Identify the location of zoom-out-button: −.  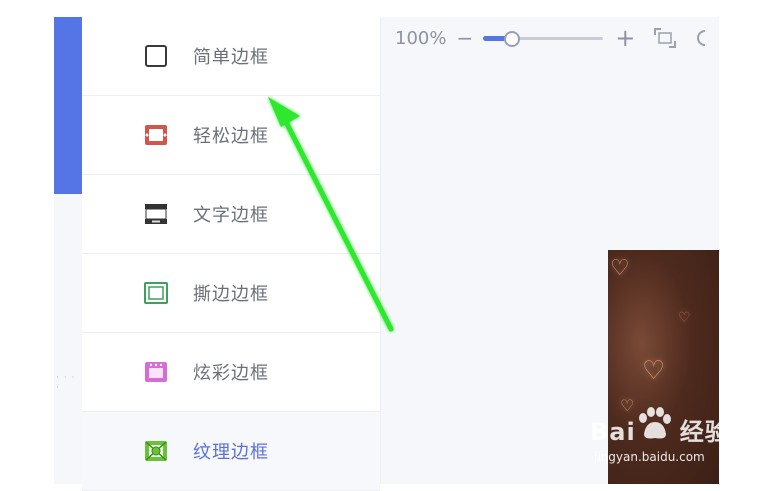
(464, 38).